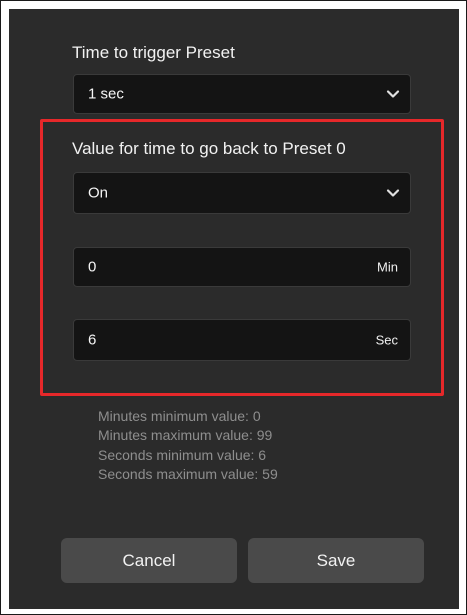 This screenshot has width=467, height=615. Describe the element at coordinates (149, 560) in the screenshot. I see `cancel-button: Cancel` at that location.